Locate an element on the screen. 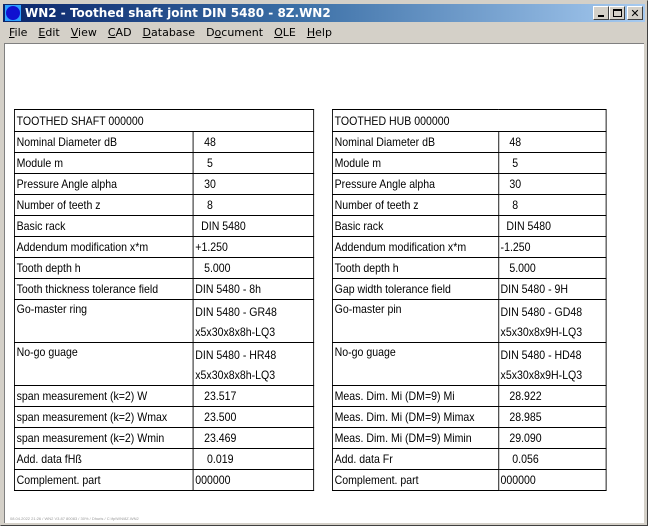 This screenshot has width=648, height=526. menu-document: Document is located at coordinates (234, 32).